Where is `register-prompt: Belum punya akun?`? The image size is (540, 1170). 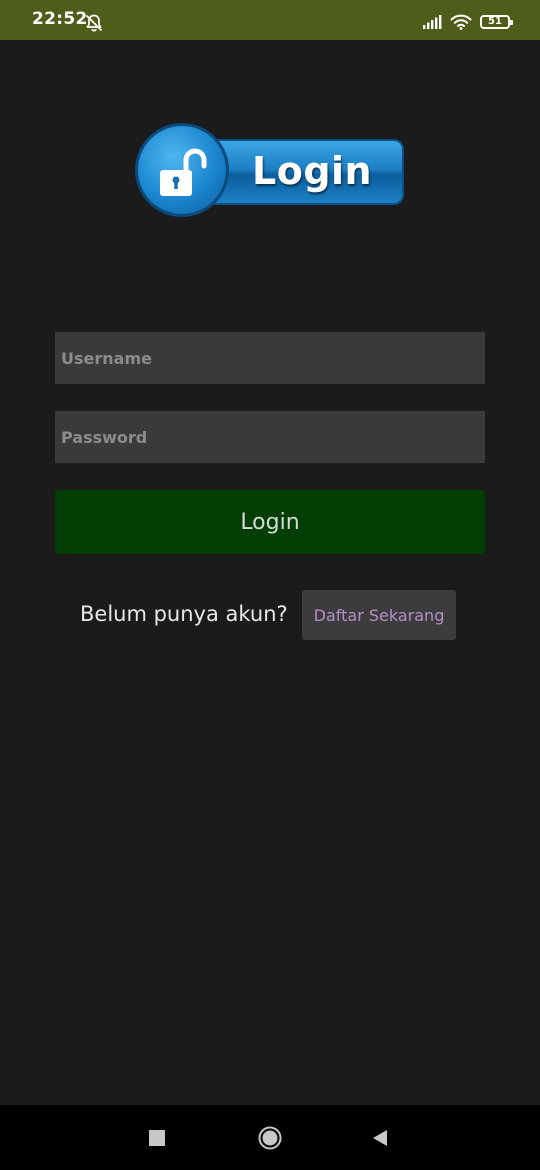 register-prompt: Belum punya akun? is located at coordinates (184, 614).